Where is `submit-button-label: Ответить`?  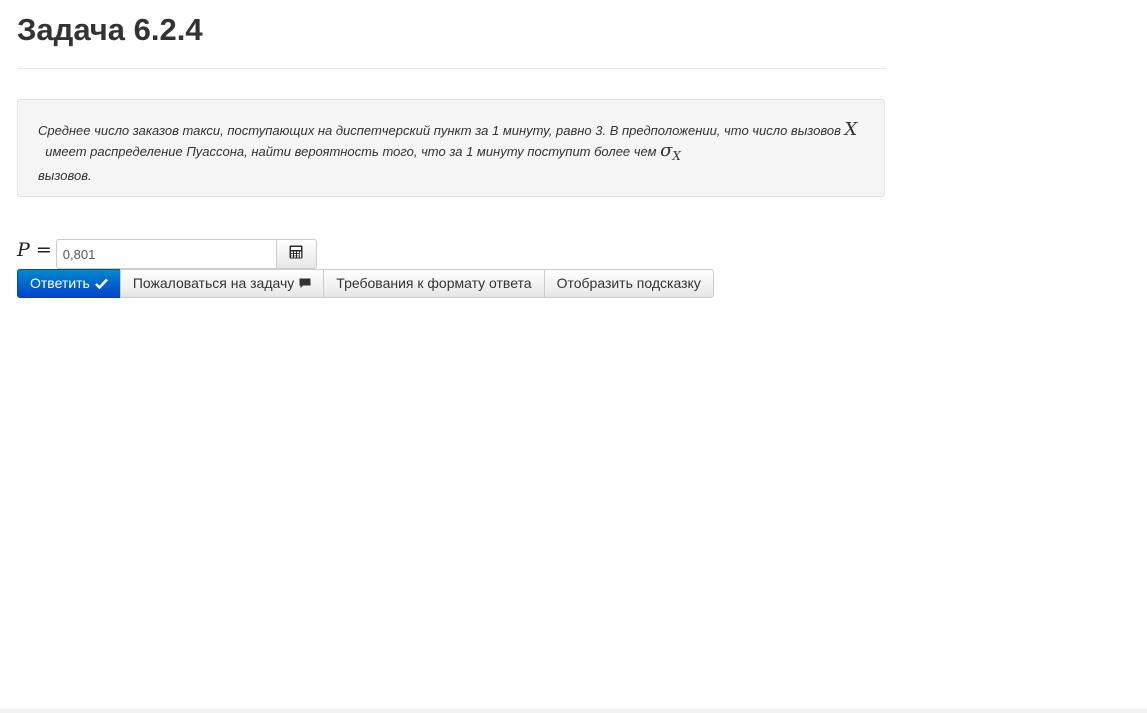 submit-button-label: Ответить is located at coordinates (60, 283).